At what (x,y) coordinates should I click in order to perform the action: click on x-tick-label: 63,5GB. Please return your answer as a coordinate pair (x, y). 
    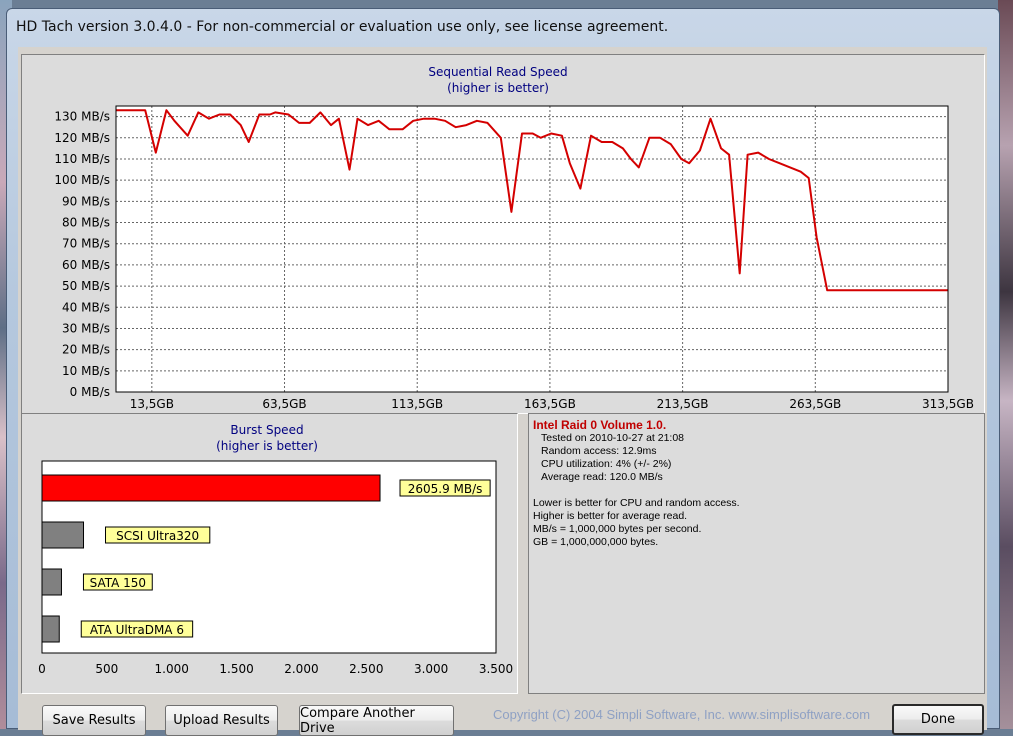
    Looking at the image, I should click on (284, 404).